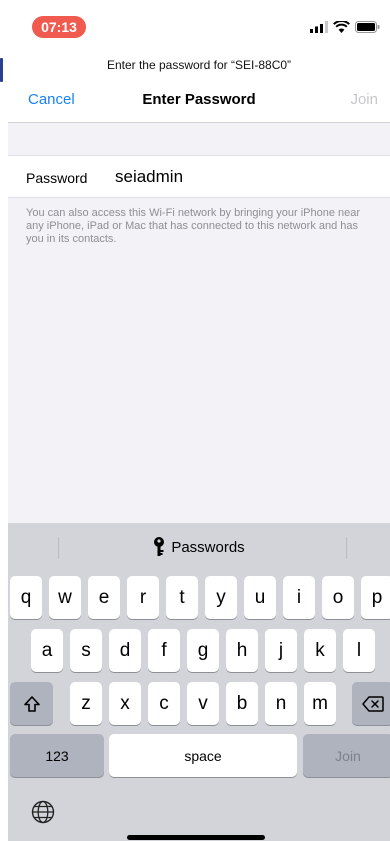  Describe the element at coordinates (4, 420) in the screenshot. I see `left-gutter` at that location.